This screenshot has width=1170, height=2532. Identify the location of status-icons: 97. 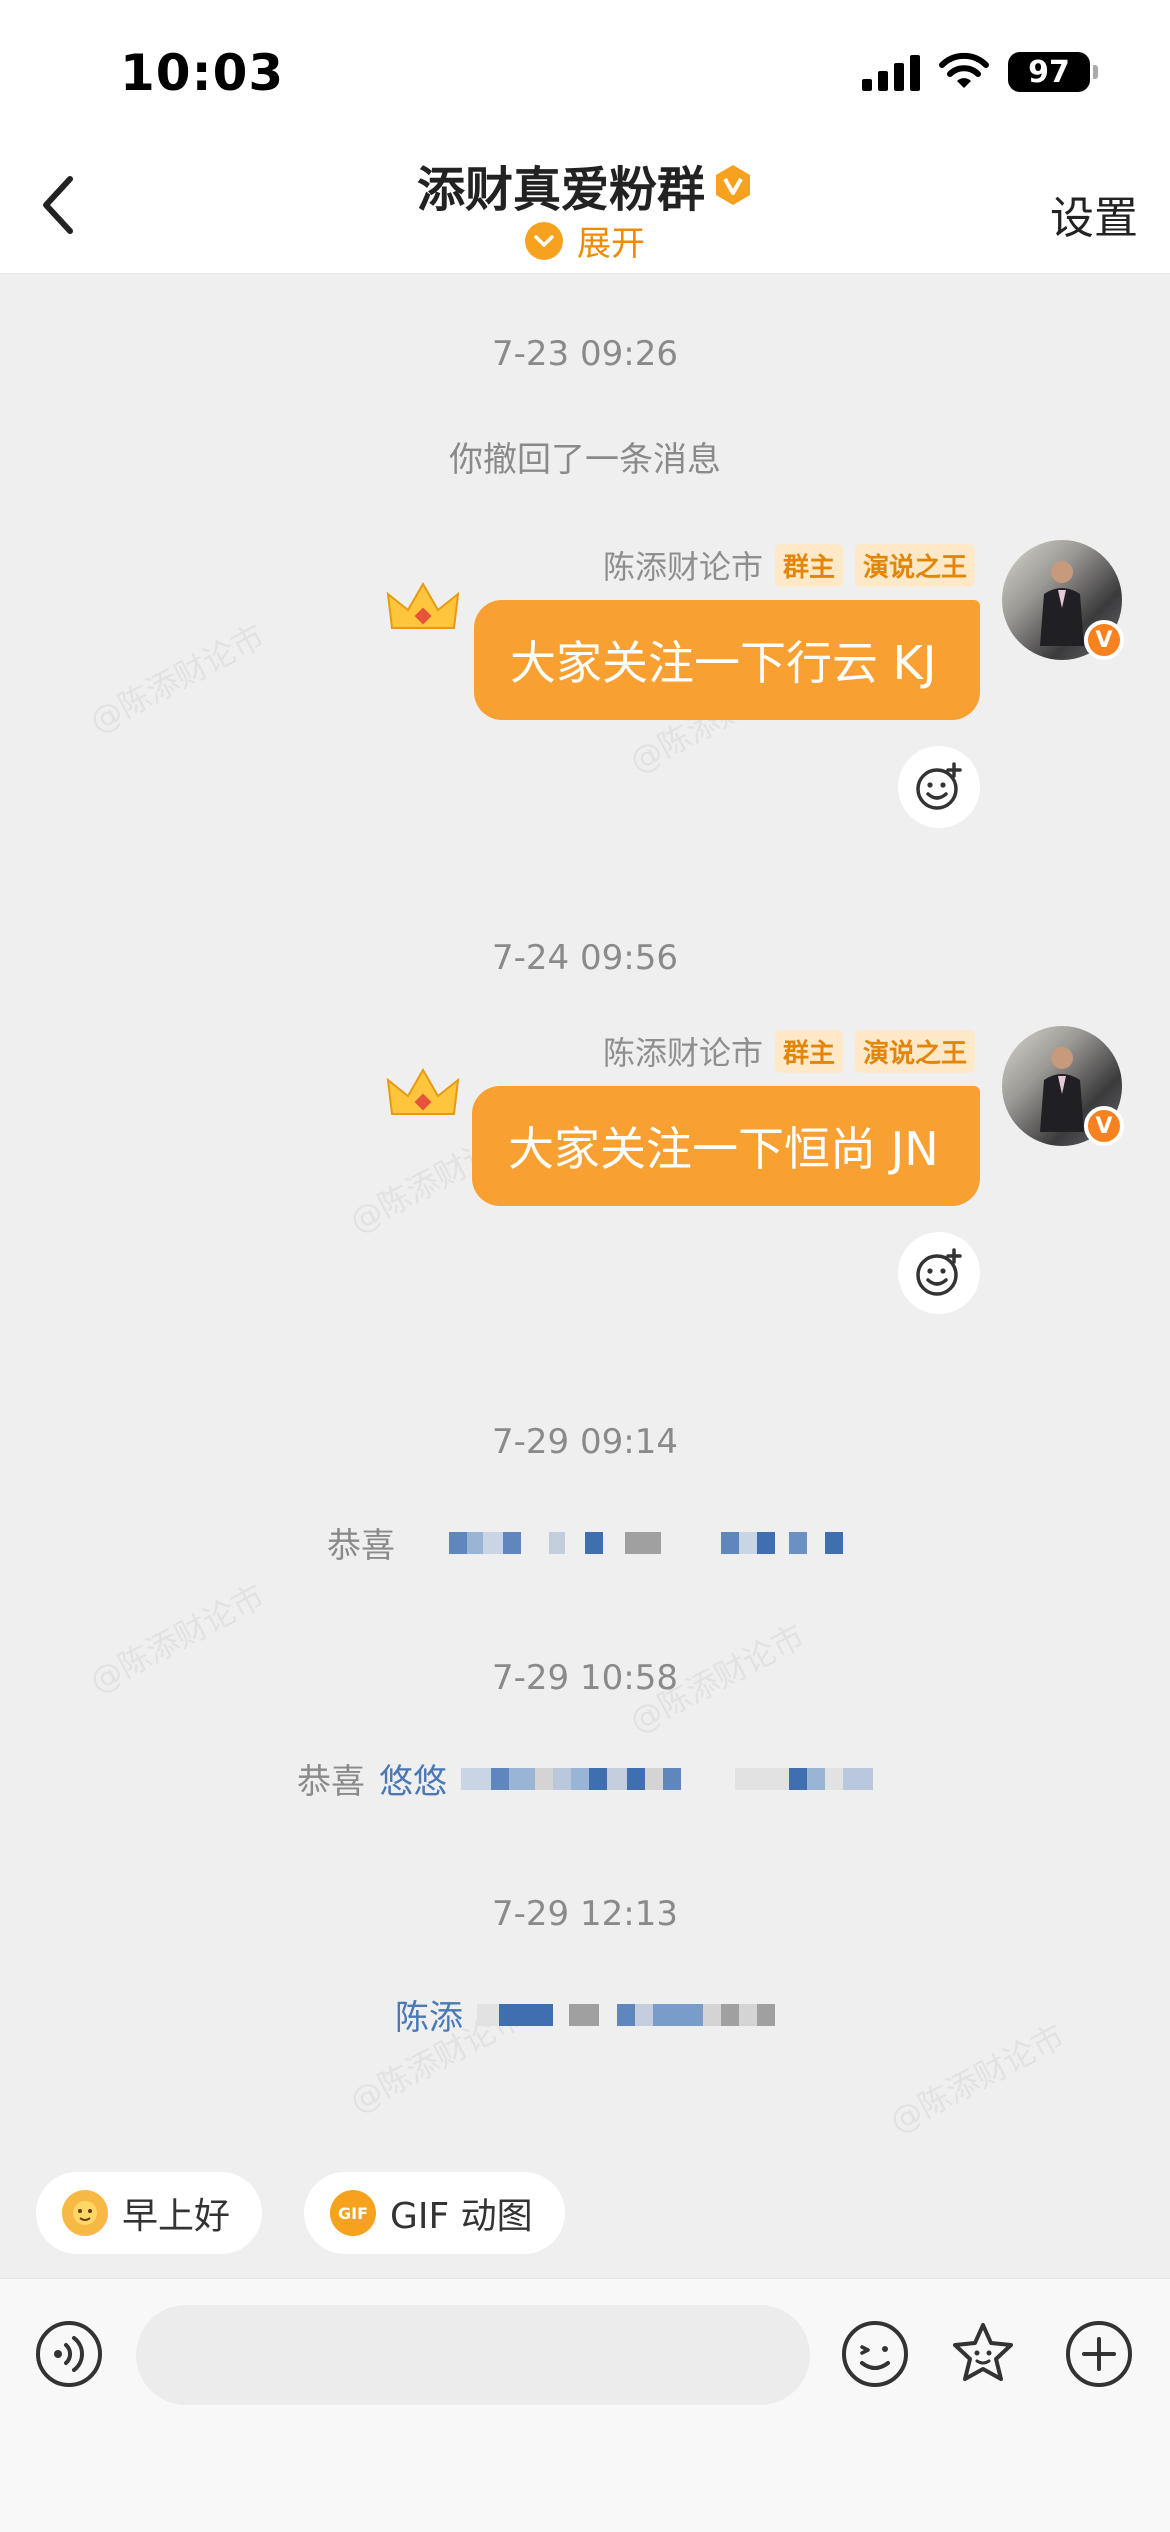
(980, 72).